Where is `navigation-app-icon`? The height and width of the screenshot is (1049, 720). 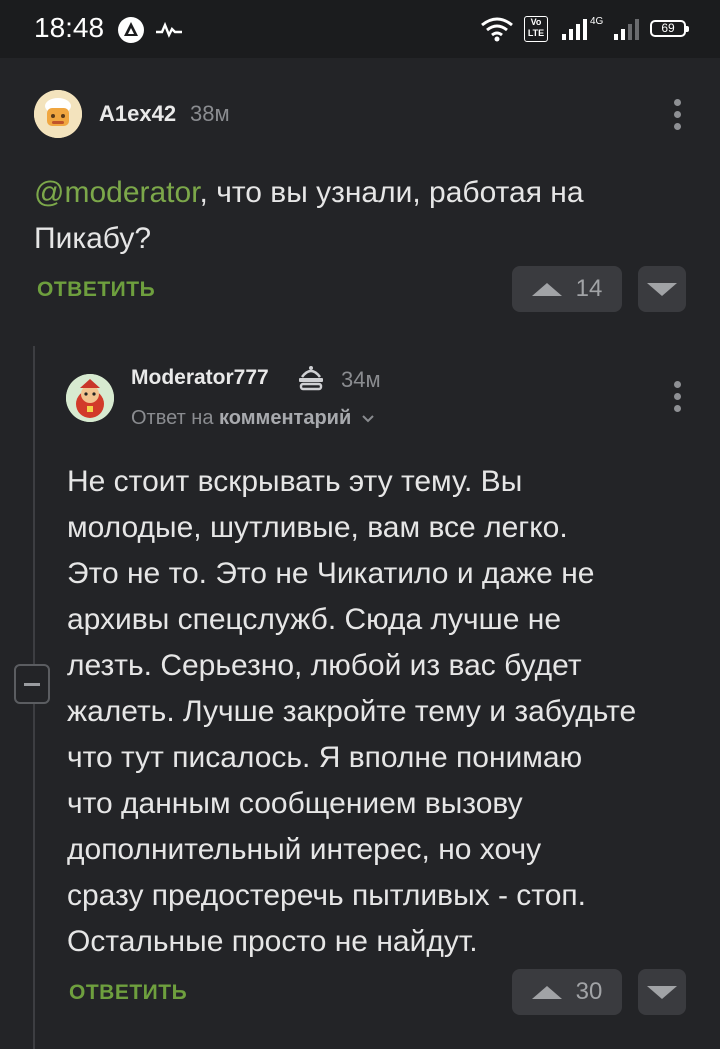 navigation-app-icon is located at coordinates (131, 30).